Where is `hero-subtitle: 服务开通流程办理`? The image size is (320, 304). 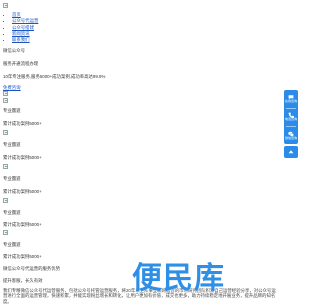 hero-subtitle: 服务开通流程办理 is located at coordinates (20, 63).